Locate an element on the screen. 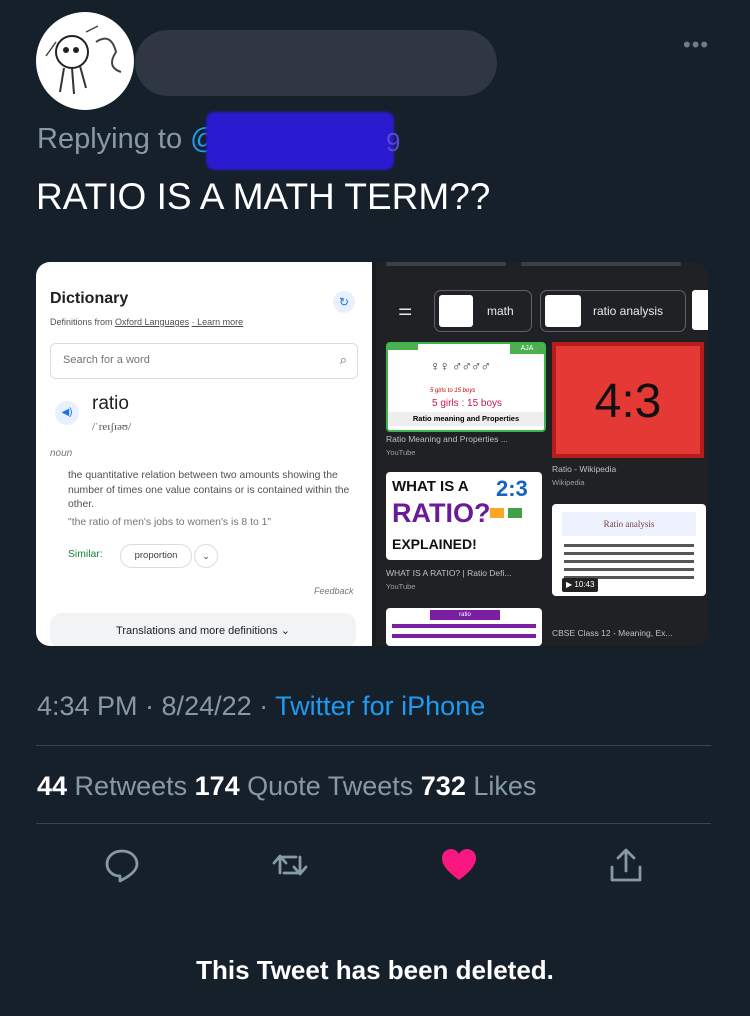 The width and height of the screenshot is (750, 1016). retweets-count: 44 is located at coordinates (52, 786).